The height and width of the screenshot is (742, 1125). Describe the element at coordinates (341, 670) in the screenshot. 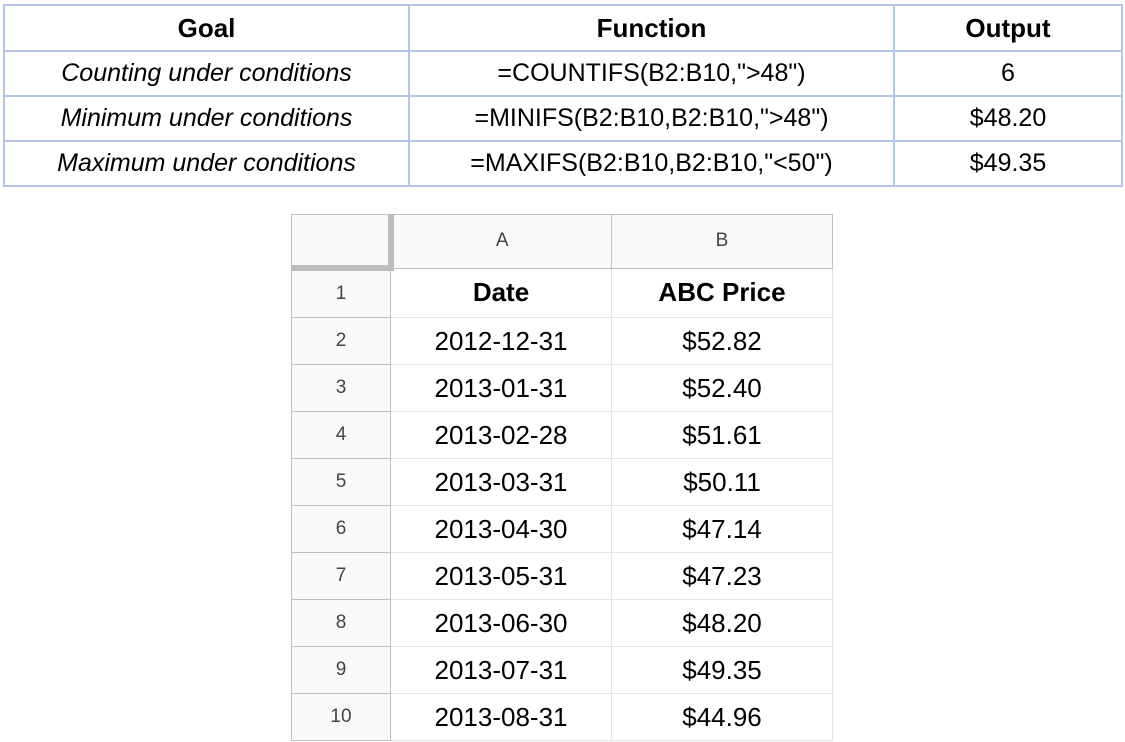

I see `row-header: 9` at that location.